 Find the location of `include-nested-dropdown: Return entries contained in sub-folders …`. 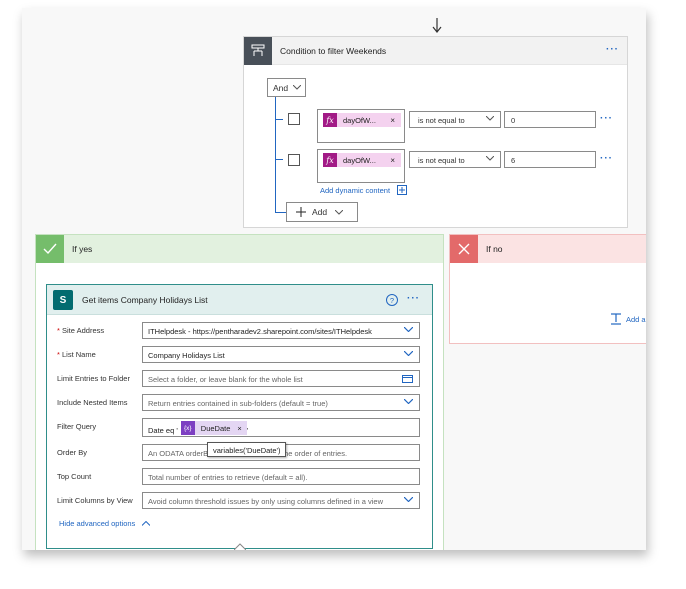

include-nested-dropdown: Return entries contained in sub-folders … is located at coordinates (281, 402).